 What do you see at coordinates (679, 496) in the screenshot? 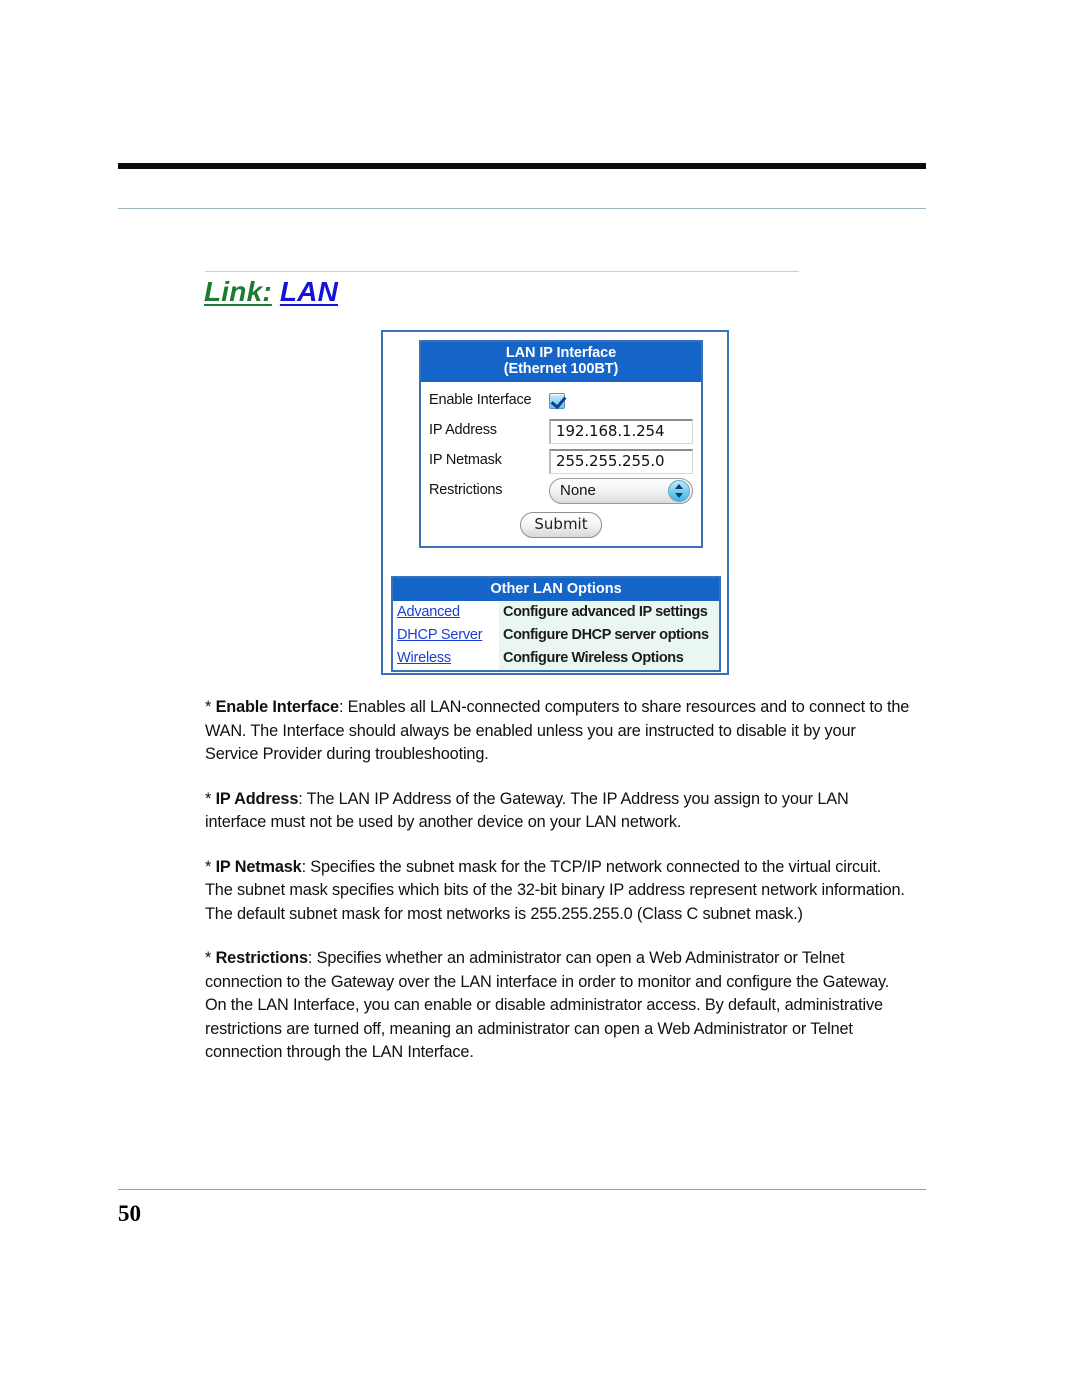
I see `triangle-down-icon` at bounding box center [679, 496].